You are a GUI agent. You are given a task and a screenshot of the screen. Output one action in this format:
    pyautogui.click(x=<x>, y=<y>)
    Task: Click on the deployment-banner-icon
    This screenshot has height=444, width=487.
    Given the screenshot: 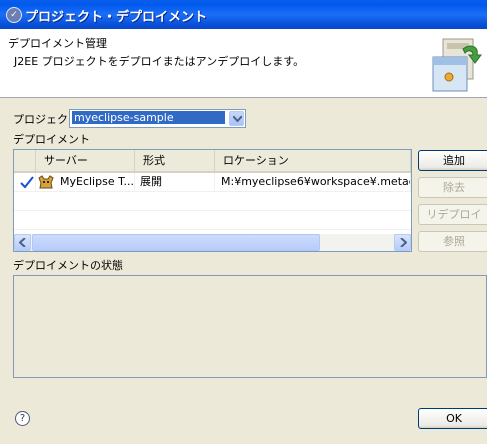 What is the action you would take?
    pyautogui.click(x=457, y=65)
    